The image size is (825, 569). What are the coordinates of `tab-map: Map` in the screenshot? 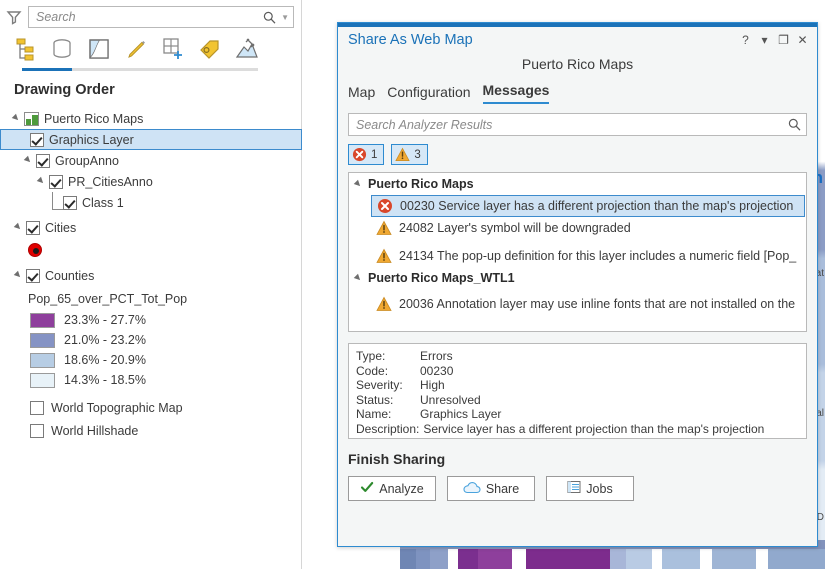 It's located at (361, 94).